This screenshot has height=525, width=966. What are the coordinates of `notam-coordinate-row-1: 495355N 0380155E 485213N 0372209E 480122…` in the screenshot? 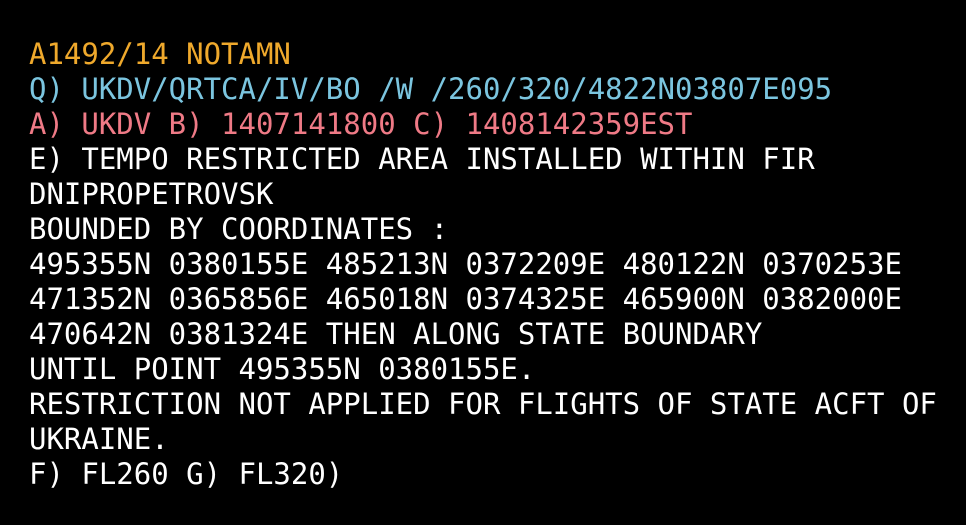 It's located at (465, 264).